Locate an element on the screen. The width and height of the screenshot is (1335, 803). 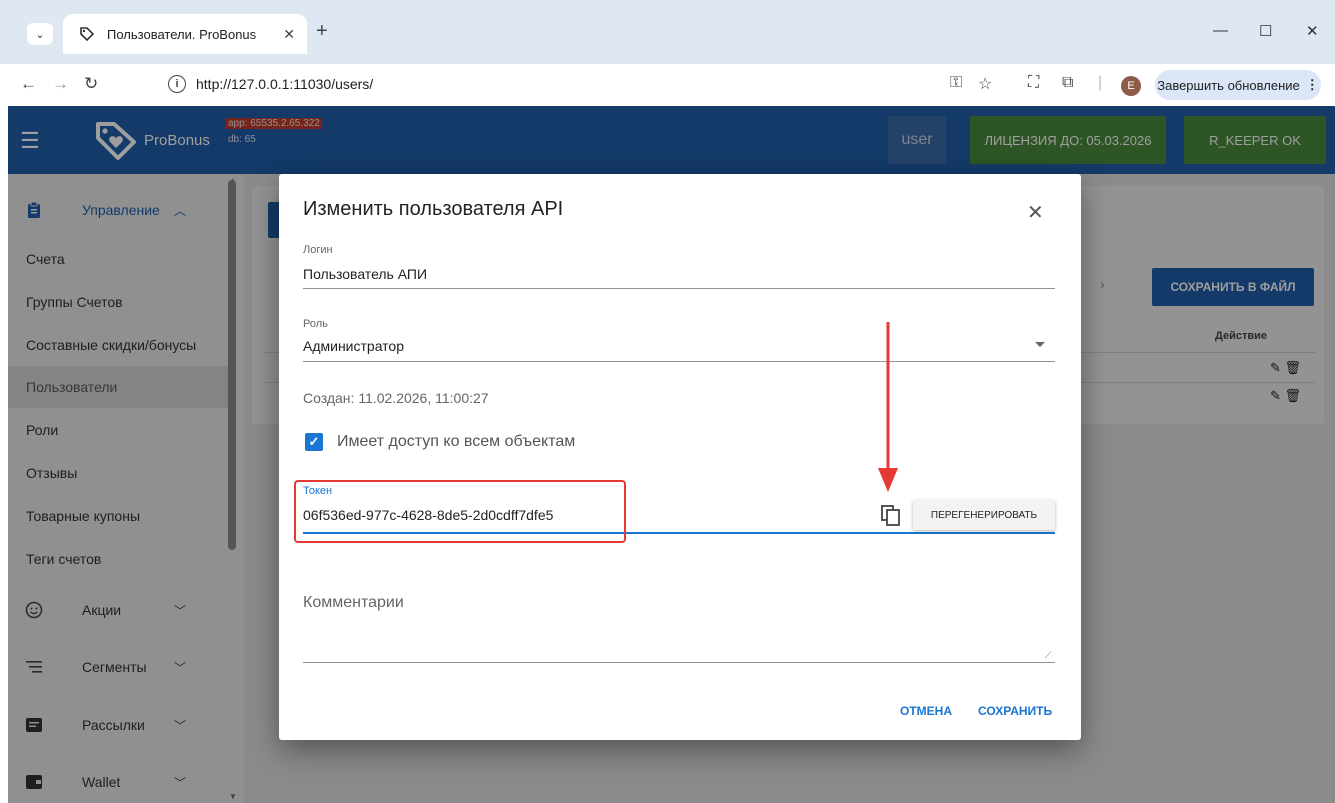
comments-underline is located at coordinates (679, 662).